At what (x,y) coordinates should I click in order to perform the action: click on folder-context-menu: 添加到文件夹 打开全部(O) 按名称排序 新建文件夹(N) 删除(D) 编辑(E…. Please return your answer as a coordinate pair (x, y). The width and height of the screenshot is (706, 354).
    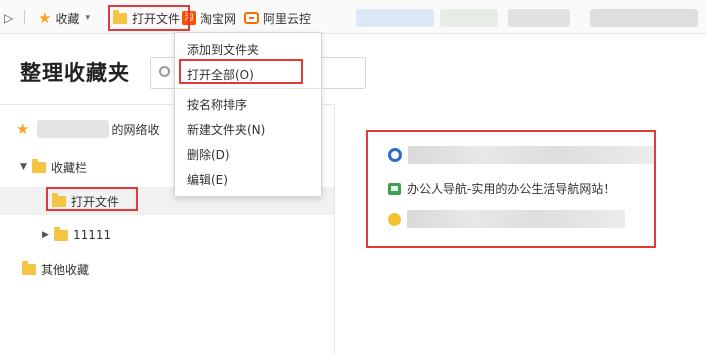
    Looking at the image, I should click on (248, 114).